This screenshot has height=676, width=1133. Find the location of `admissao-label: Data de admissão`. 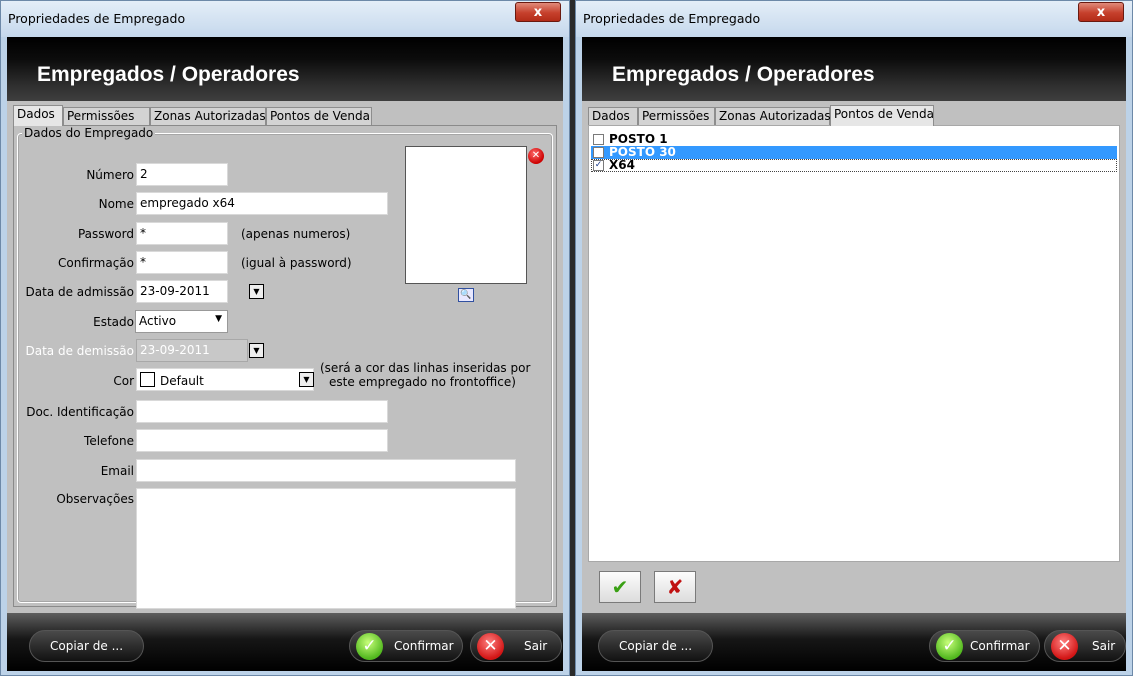

admissao-label: Data de admissão is located at coordinates (79, 292).